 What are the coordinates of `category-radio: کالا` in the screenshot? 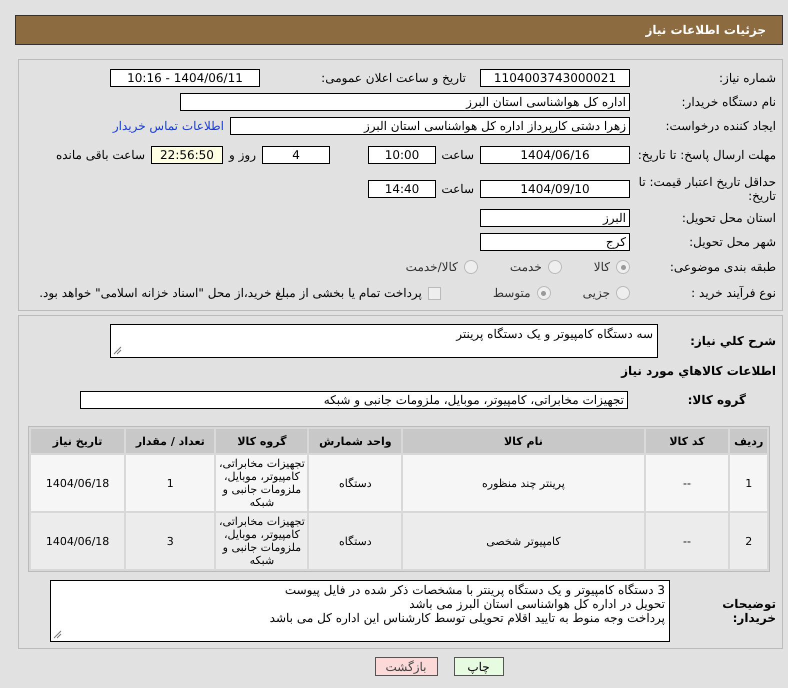 It's located at (612, 267).